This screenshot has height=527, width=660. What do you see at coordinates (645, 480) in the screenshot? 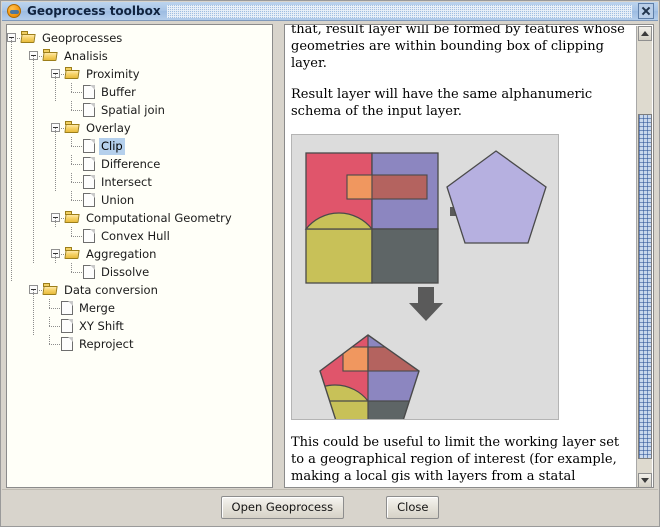
I see `scroll-down-arrow-icon` at bounding box center [645, 480].